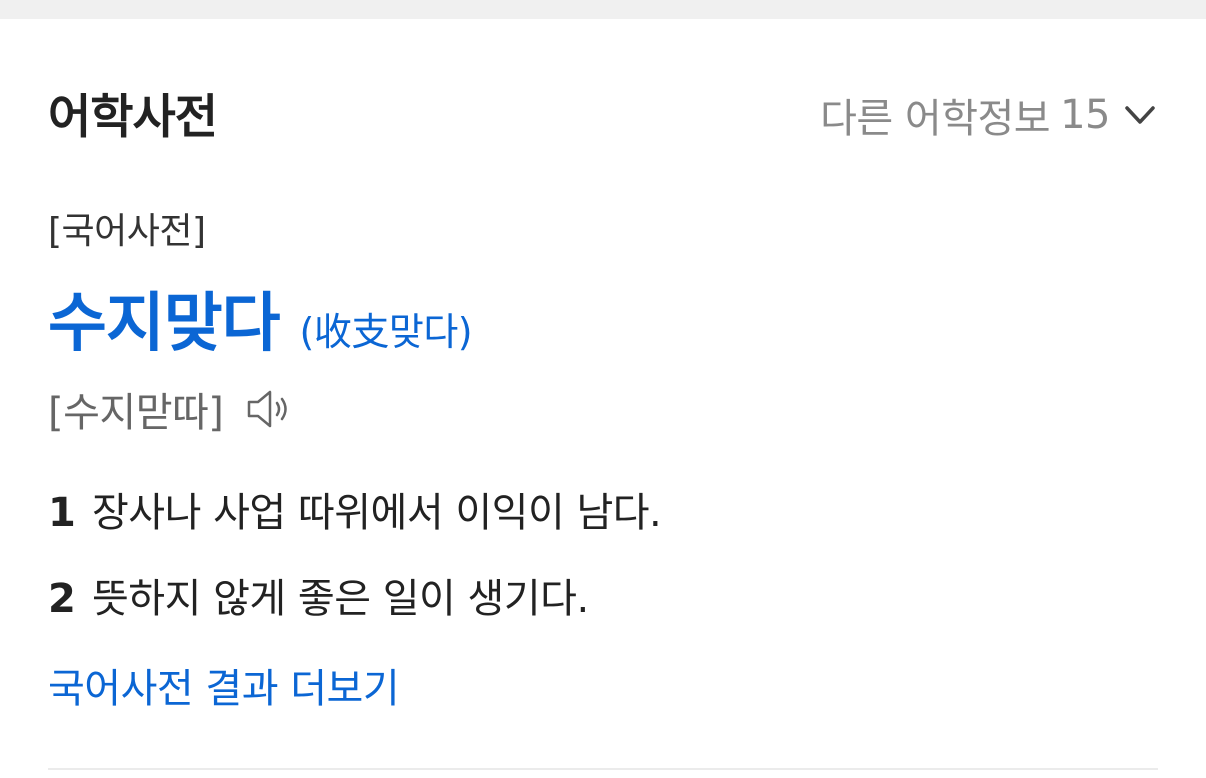 Image resolution: width=1206 pixels, height=778 pixels. I want to click on other-language-info-toggle: 다른 어학정보 15, so click(989, 115).